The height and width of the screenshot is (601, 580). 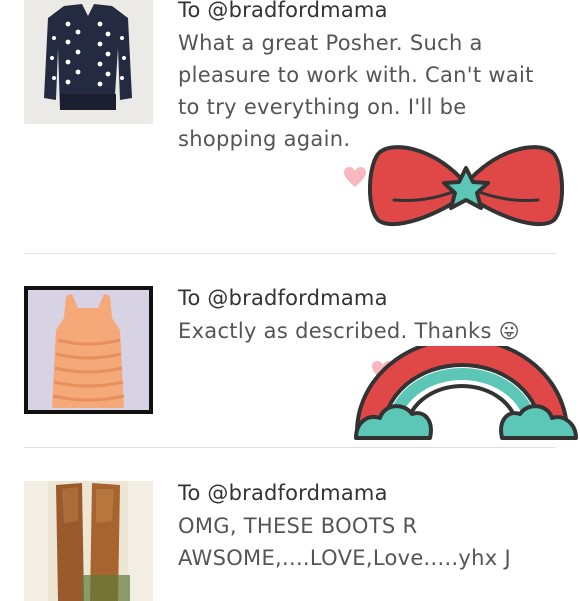 I want to click on review-message: Exactly as described. Thanks 😛, so click(x=363, y=331).